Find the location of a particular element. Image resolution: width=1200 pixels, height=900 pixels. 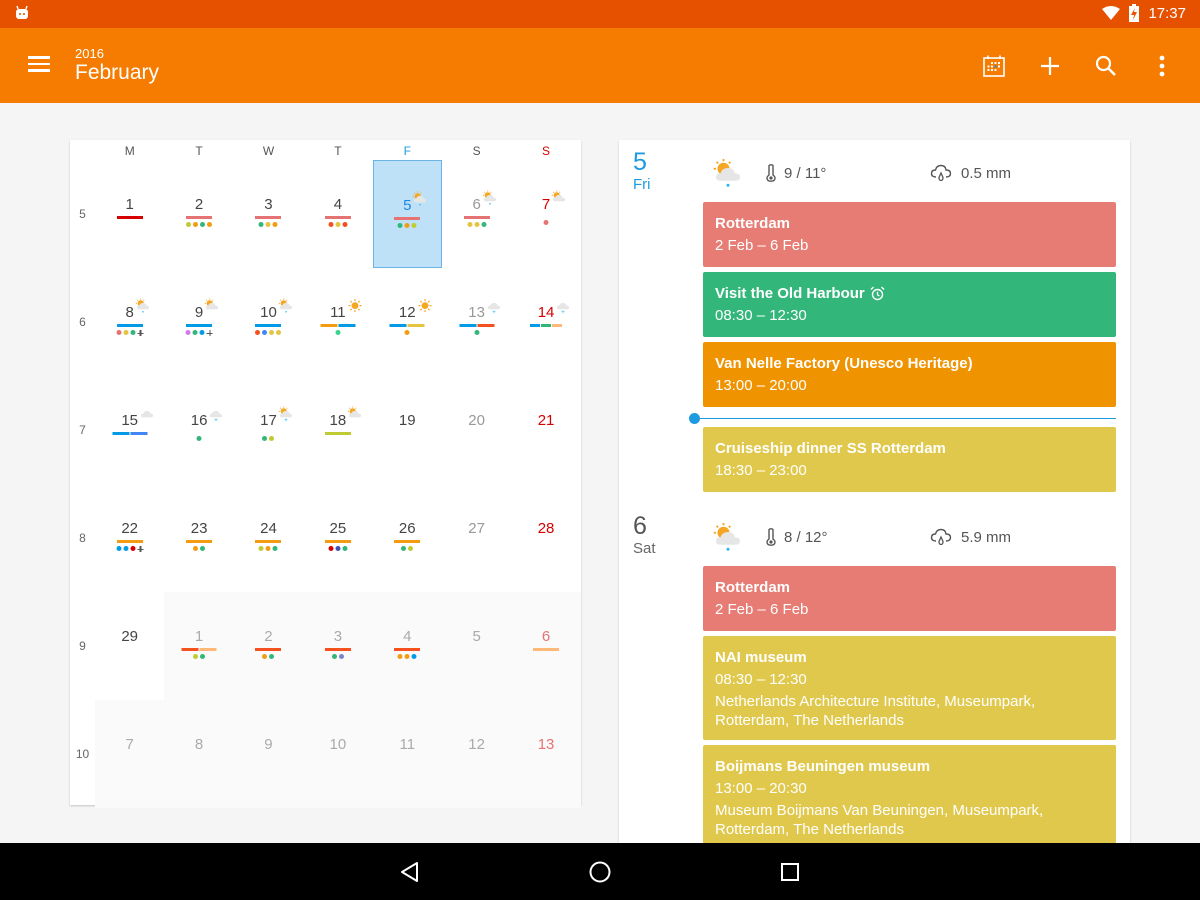

year-label: 2016 is located at coordinates (89, 53).